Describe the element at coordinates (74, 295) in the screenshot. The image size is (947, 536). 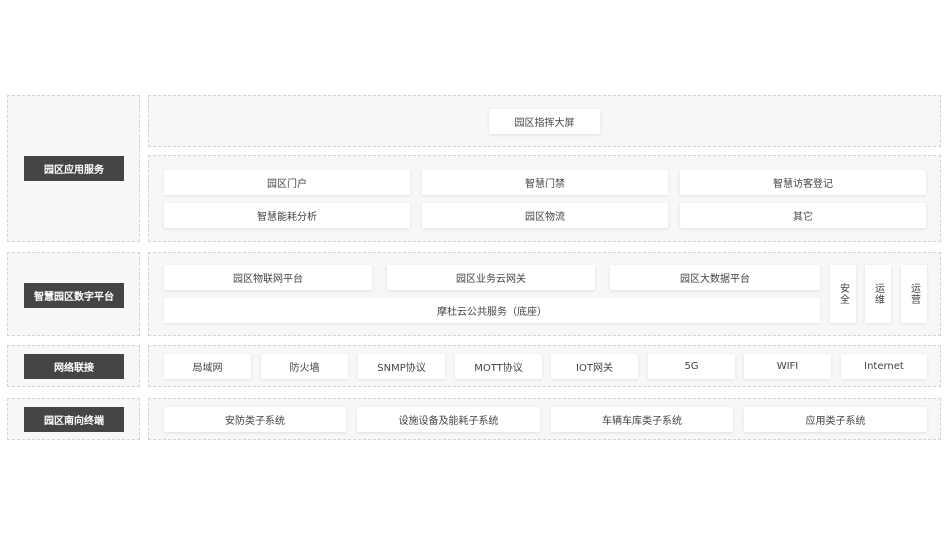
I see `platform-layer-label: 智慧园区数字平台` at that location.